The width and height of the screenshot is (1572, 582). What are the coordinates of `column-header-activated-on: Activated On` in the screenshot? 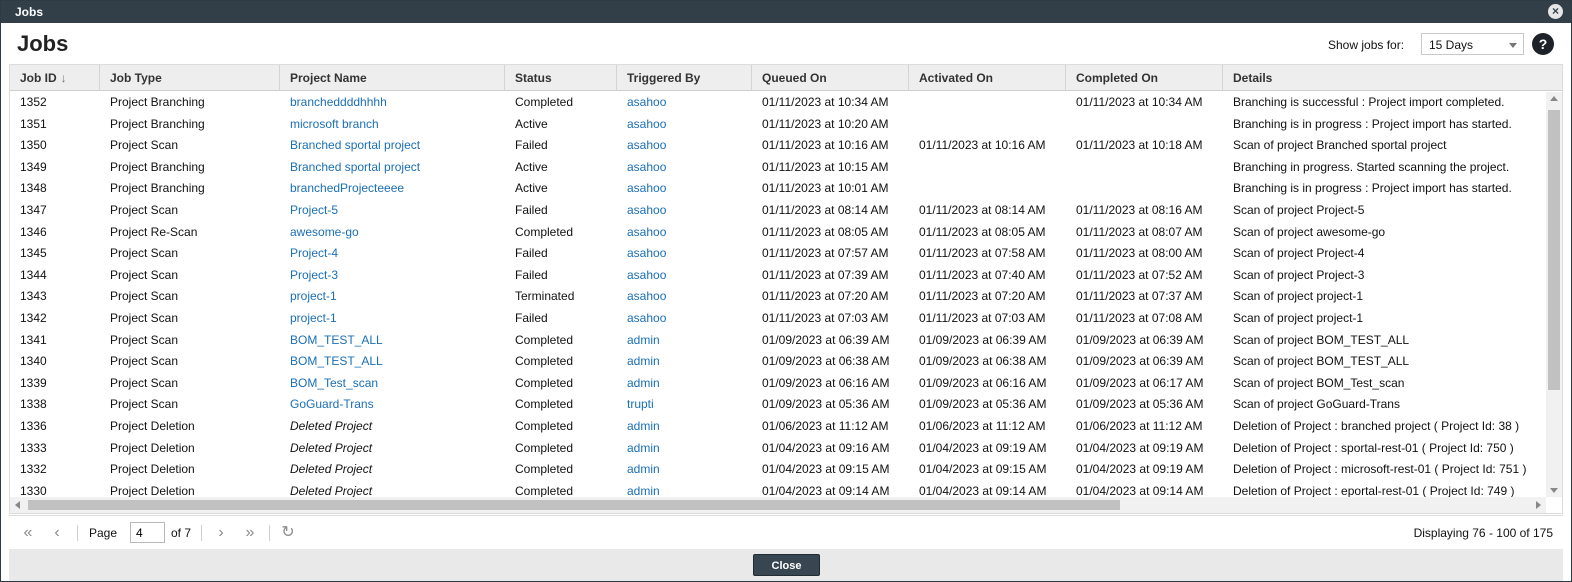 It's located at (987, 78).